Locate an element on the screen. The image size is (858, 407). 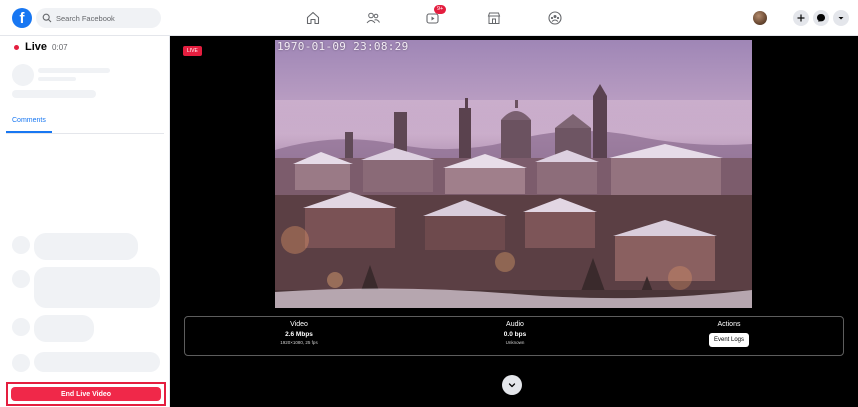
search-icon is located at coordinates (47, 18).